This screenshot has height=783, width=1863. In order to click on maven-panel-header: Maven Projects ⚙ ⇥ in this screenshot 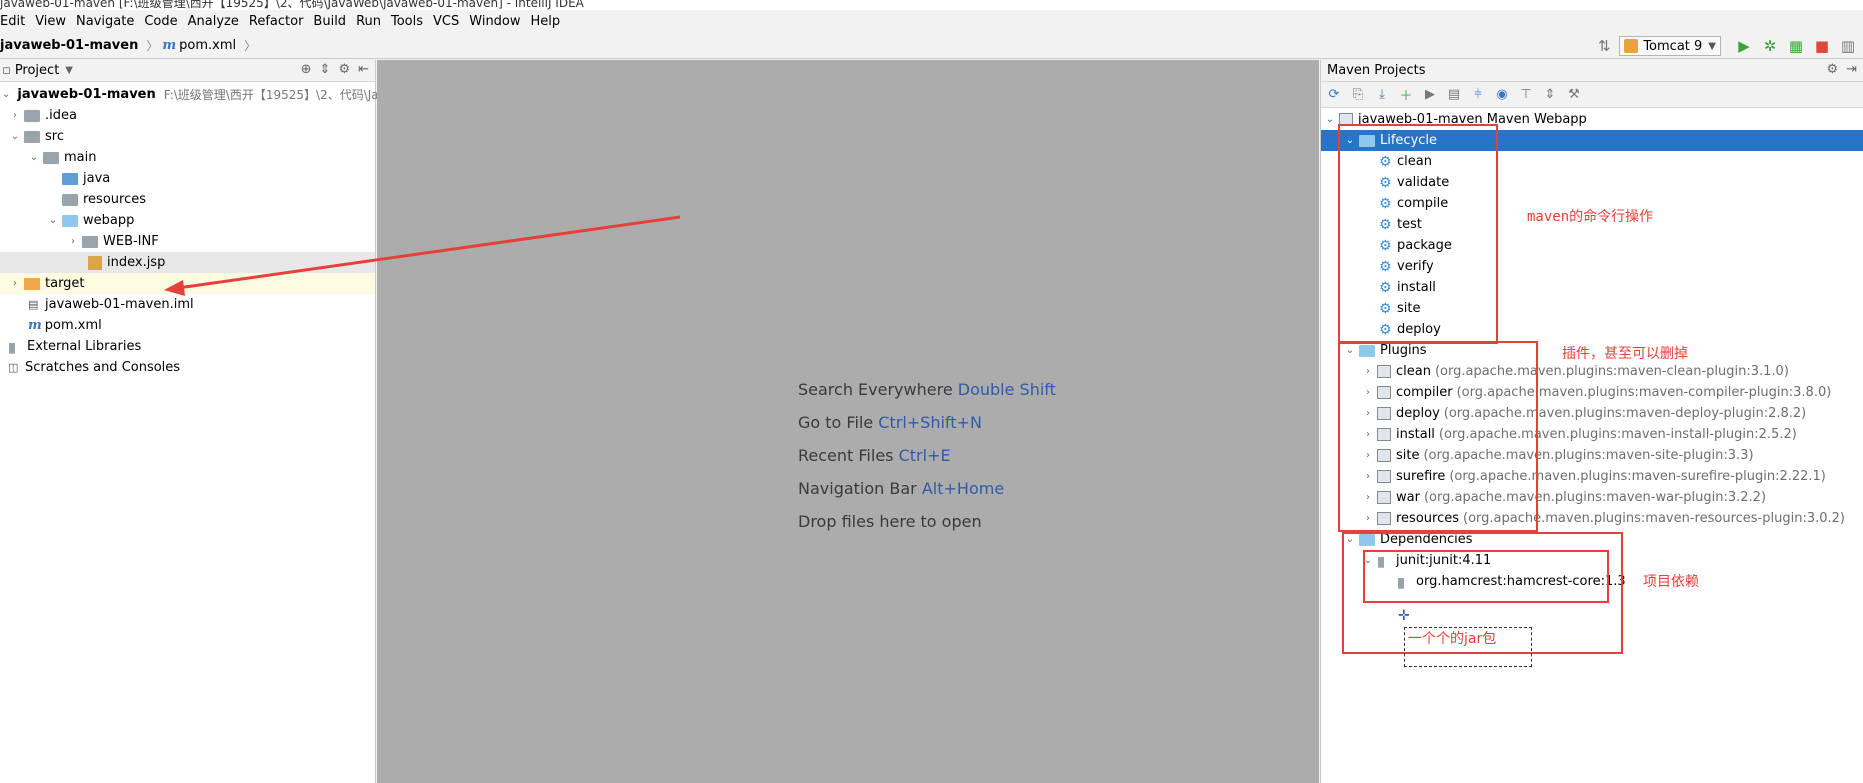, I will do `click(1592, 71)`.